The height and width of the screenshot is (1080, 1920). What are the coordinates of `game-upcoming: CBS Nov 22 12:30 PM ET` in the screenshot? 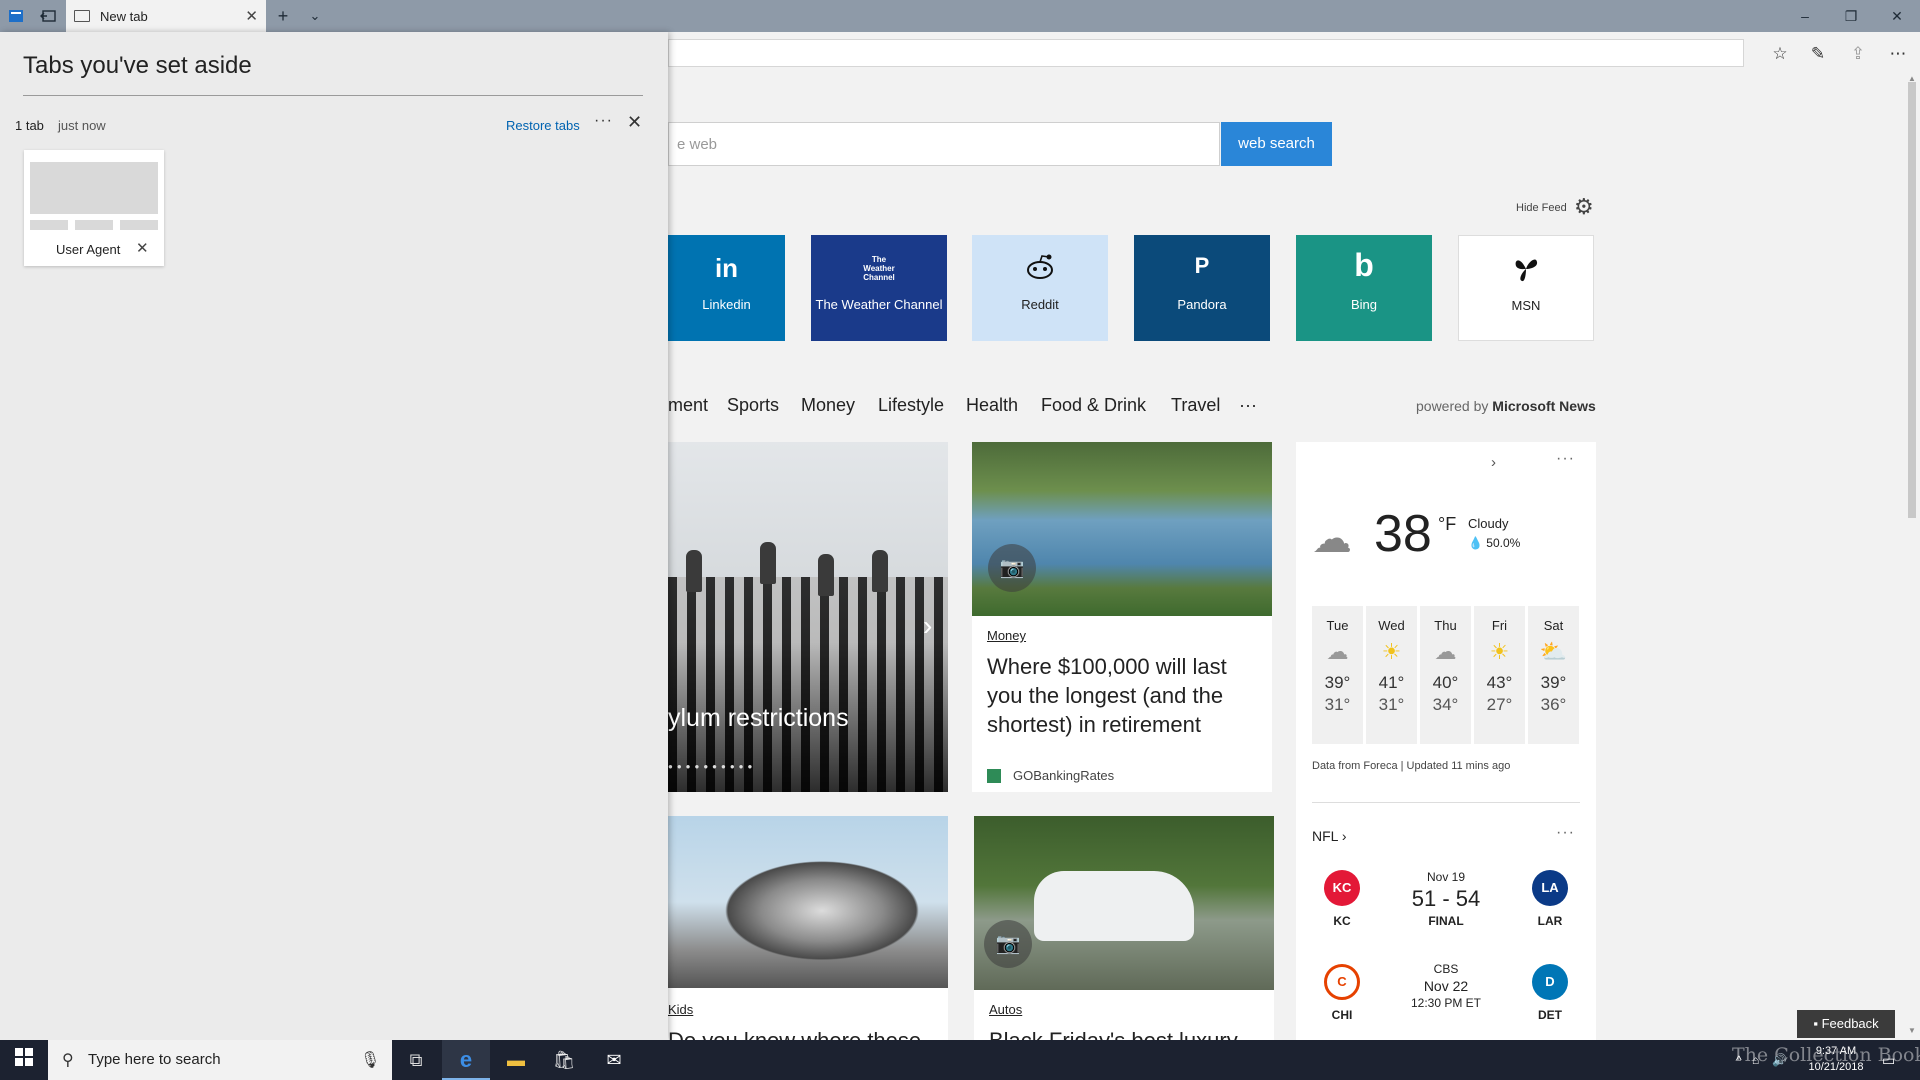 It's located at (1446, 986).